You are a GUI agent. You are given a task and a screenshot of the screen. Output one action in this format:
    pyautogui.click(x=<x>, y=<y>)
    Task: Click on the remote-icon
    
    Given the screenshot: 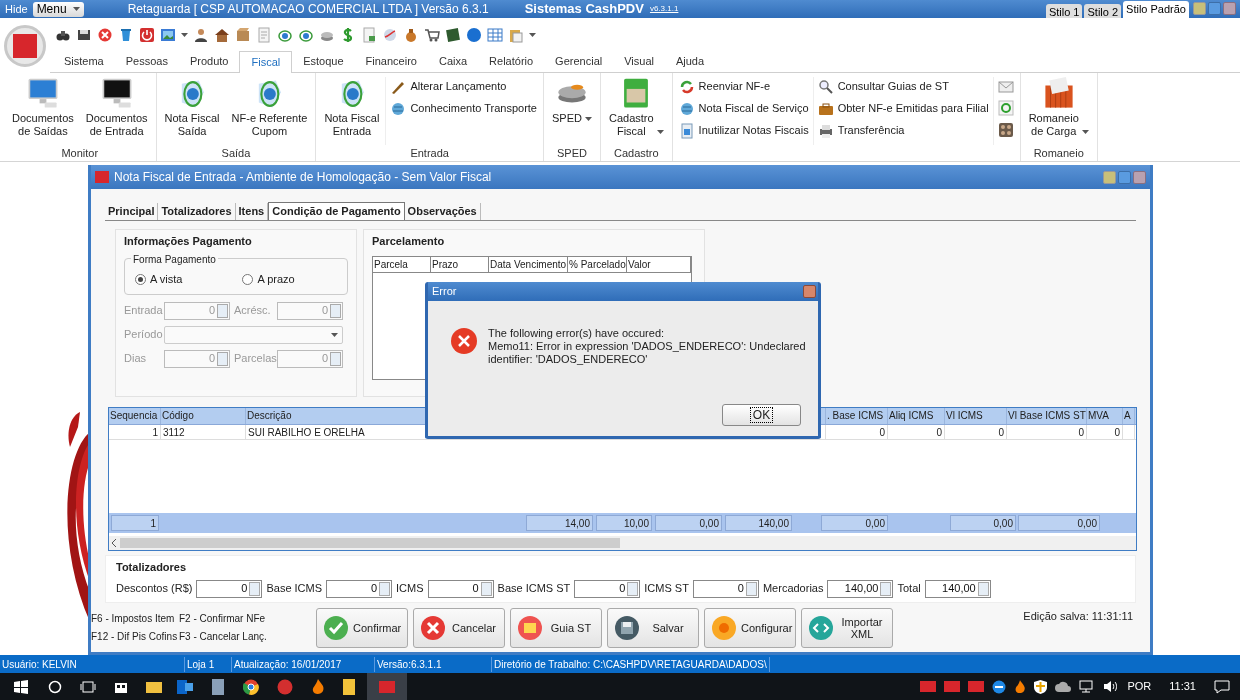 What is the action you would take?
    pyautogui.click(x=999, y=686)
    